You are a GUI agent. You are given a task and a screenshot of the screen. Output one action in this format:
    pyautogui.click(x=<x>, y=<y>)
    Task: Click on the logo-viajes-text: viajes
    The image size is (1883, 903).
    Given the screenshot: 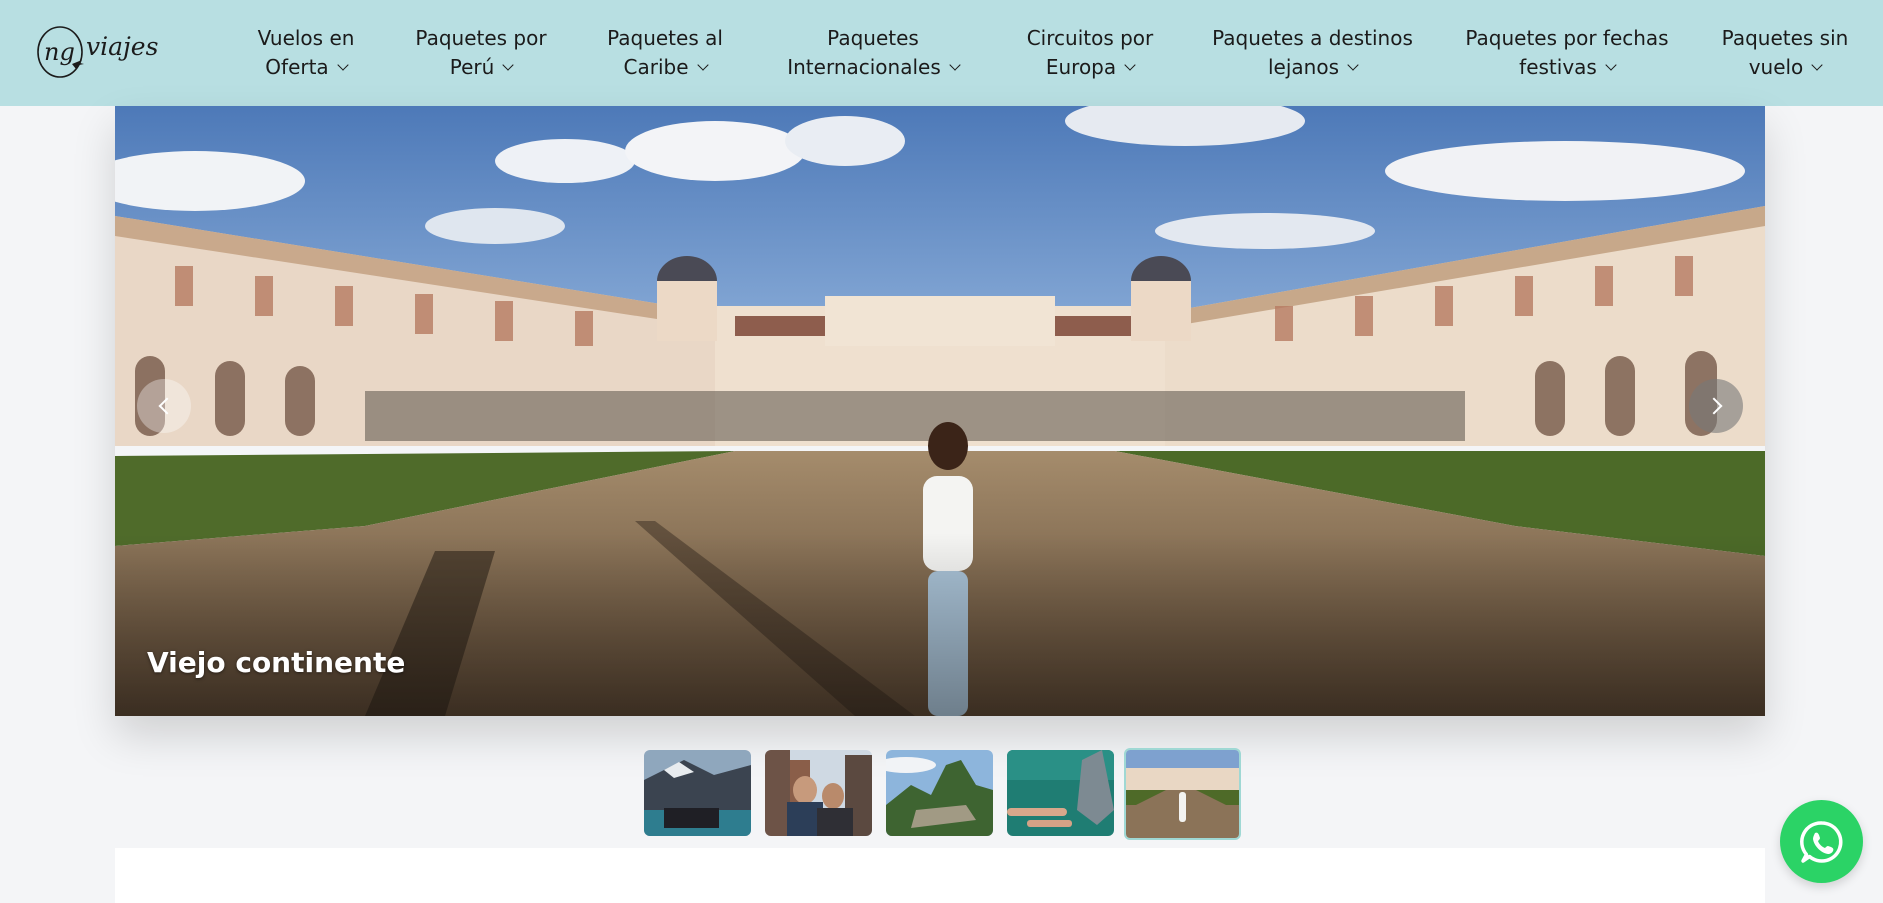 What is the action you would take?
    pyautogui.click(x=122, y=46)
    